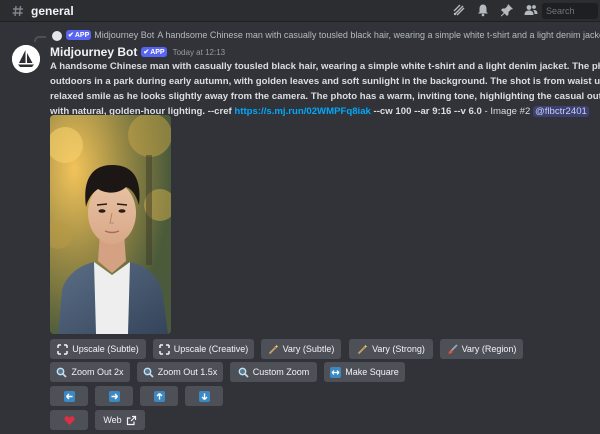 The width and height of the screenshot is (600, 434). Describe the element at coordinates (483, 10) in the screenshot. I see `bell-icon` at that location.